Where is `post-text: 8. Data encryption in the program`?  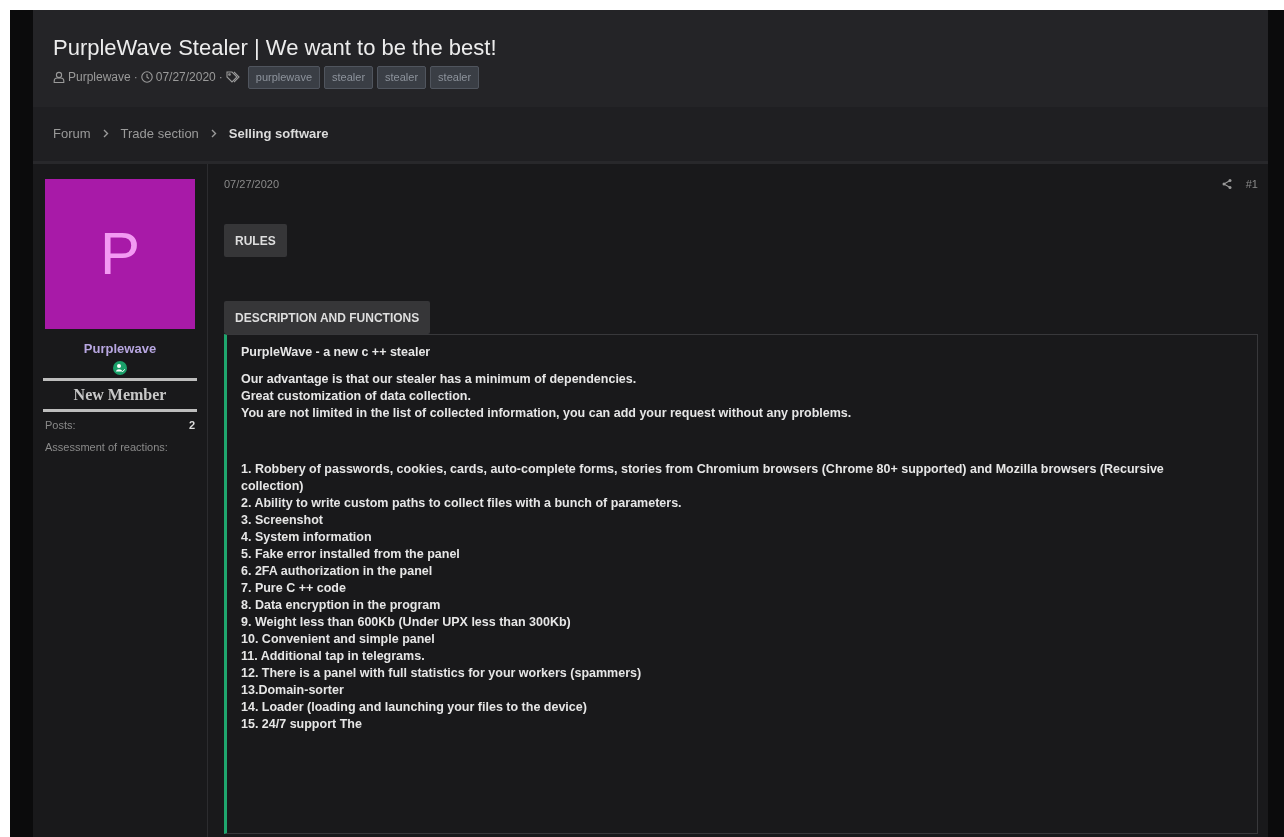
post-text: 8. Data encryption in the program is located at coordinates (341, 605).